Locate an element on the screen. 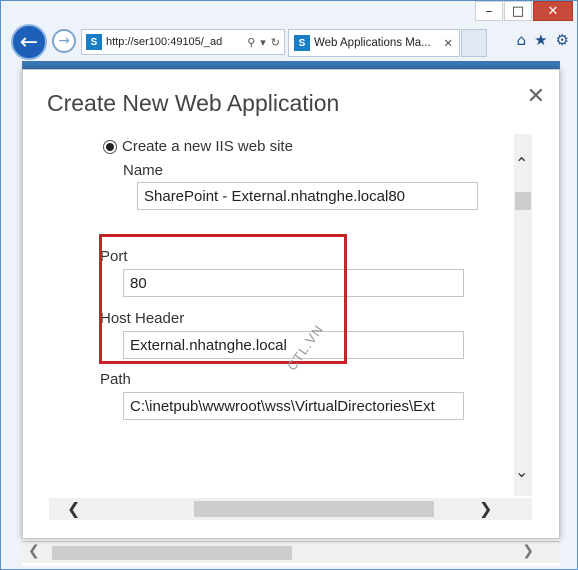  maximize-button: □ is located at coordinates (518, 11).